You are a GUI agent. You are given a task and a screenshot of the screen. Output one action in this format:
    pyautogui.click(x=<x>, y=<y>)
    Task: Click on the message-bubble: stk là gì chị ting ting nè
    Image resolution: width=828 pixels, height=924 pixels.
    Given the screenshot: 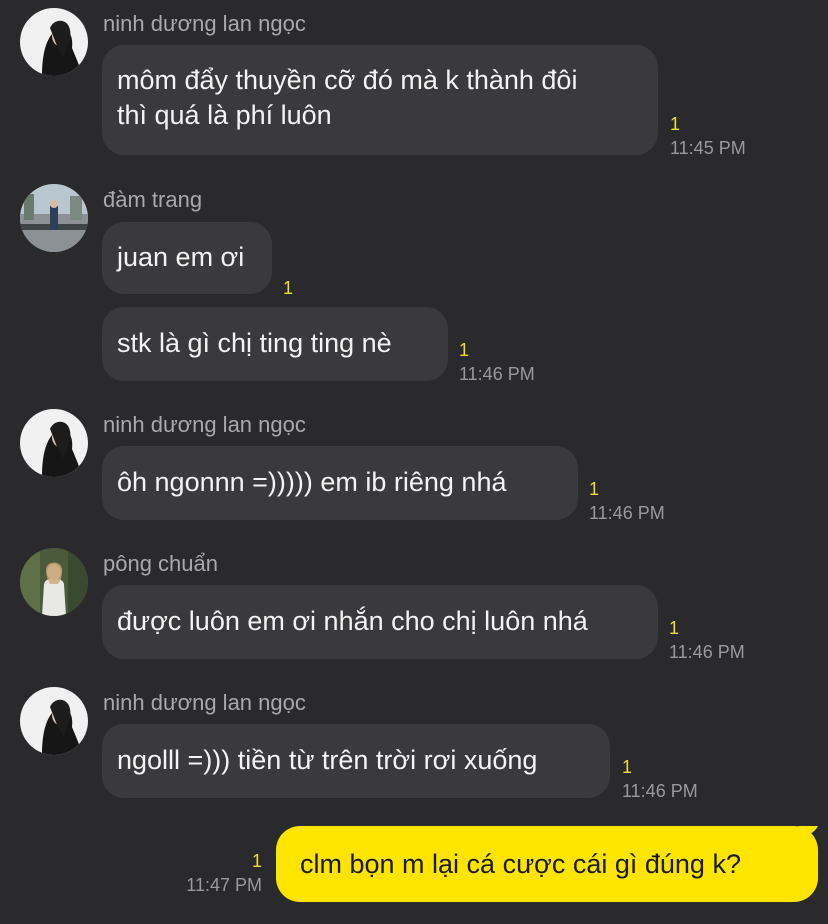 What is the action you would take?
    pyautogui.click(x=275, y=344)
    